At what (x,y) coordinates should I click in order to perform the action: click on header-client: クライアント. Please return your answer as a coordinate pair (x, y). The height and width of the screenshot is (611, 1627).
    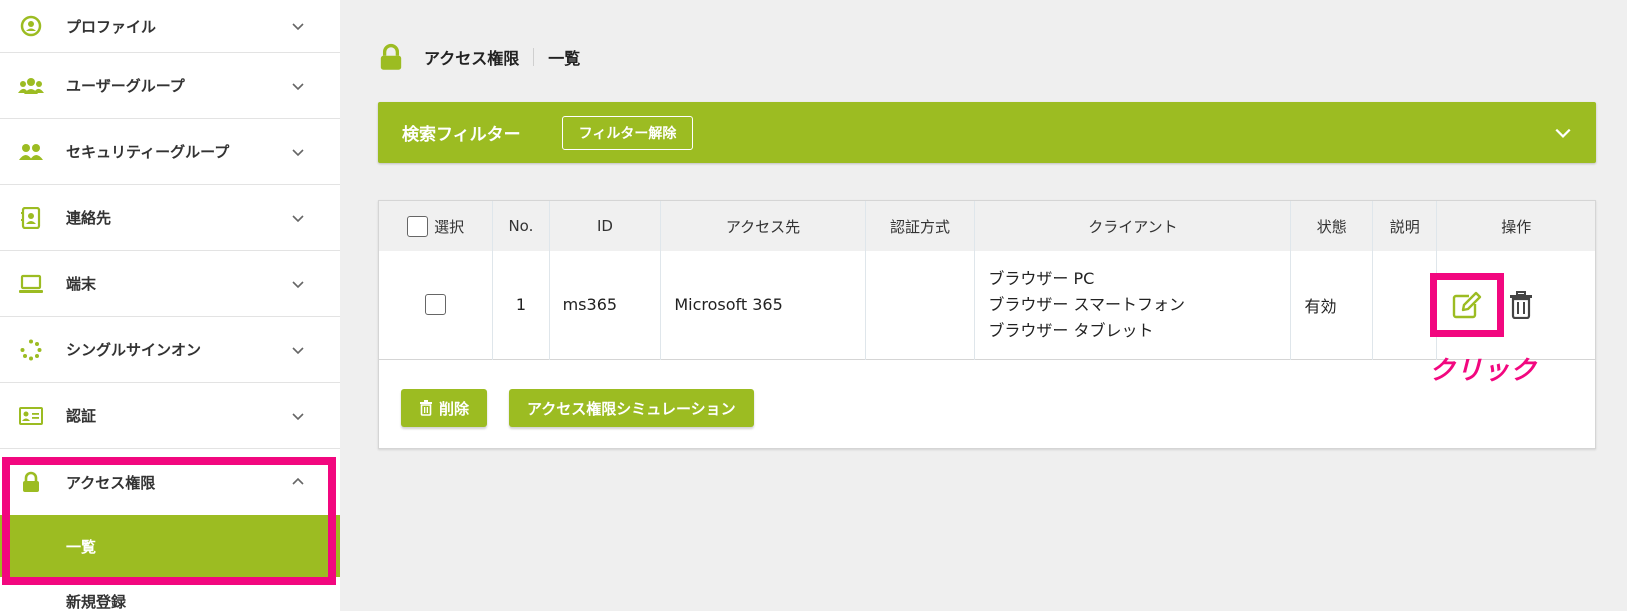
    Looking at the image, I should click on (1133, 226).